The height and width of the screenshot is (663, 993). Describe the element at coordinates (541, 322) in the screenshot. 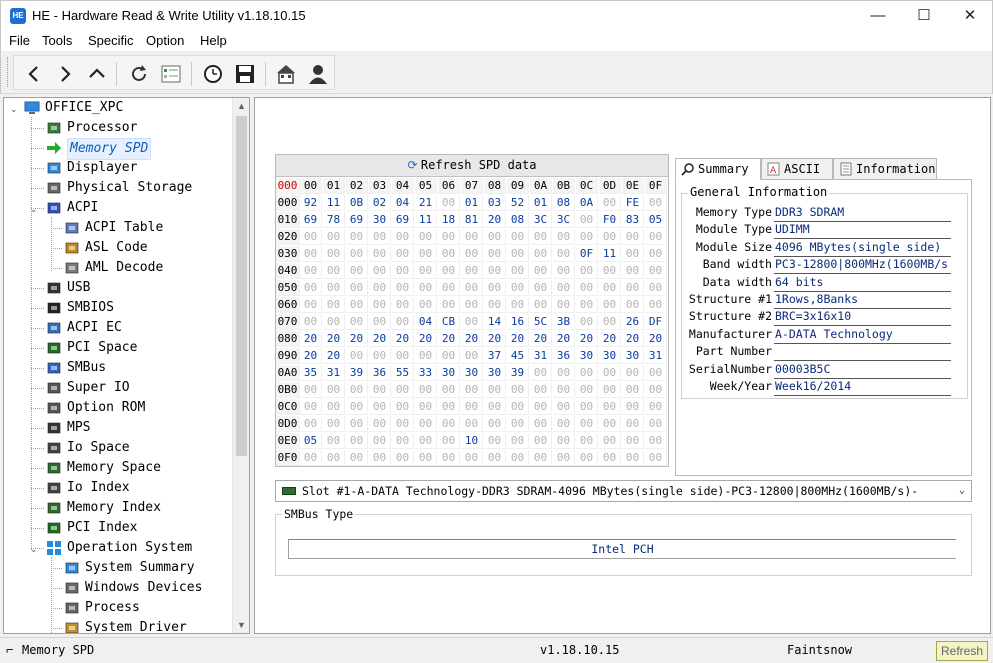

I see `hex-cell: 5C` at that location.